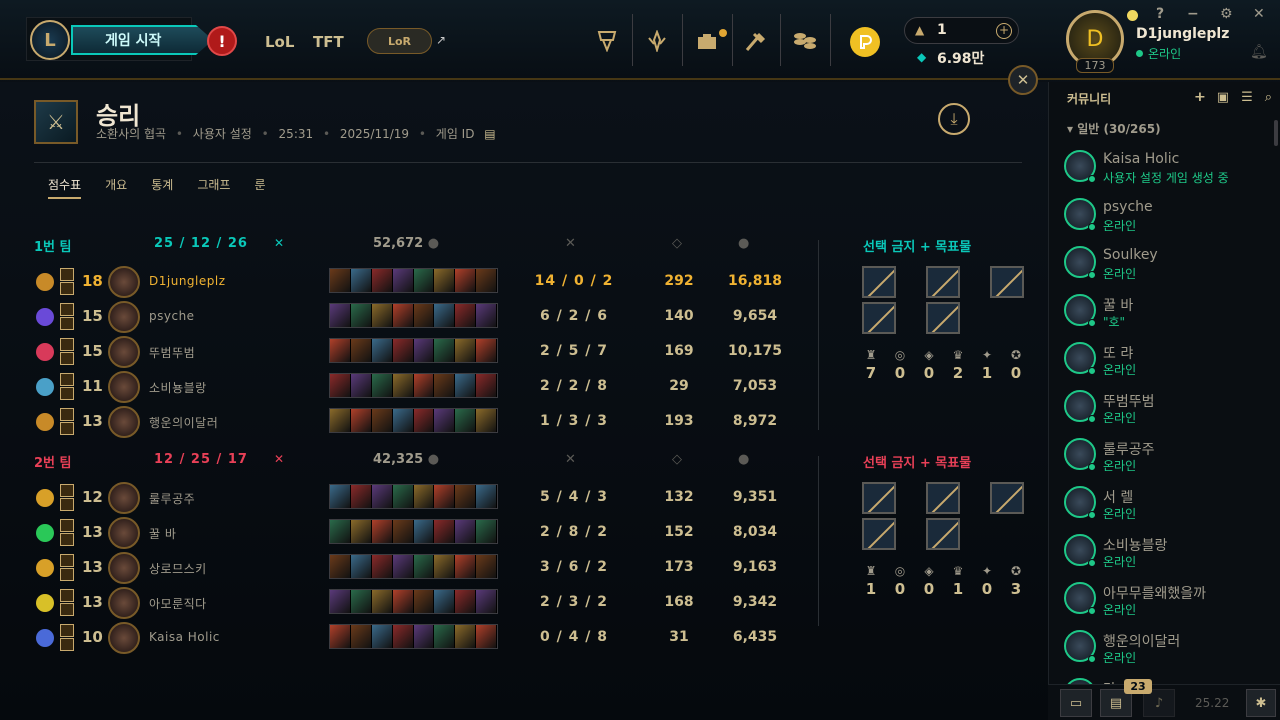 The width and height of the screenshot is (1280, 720). I want to click on copy-icon: ▤, so click(489, 134).